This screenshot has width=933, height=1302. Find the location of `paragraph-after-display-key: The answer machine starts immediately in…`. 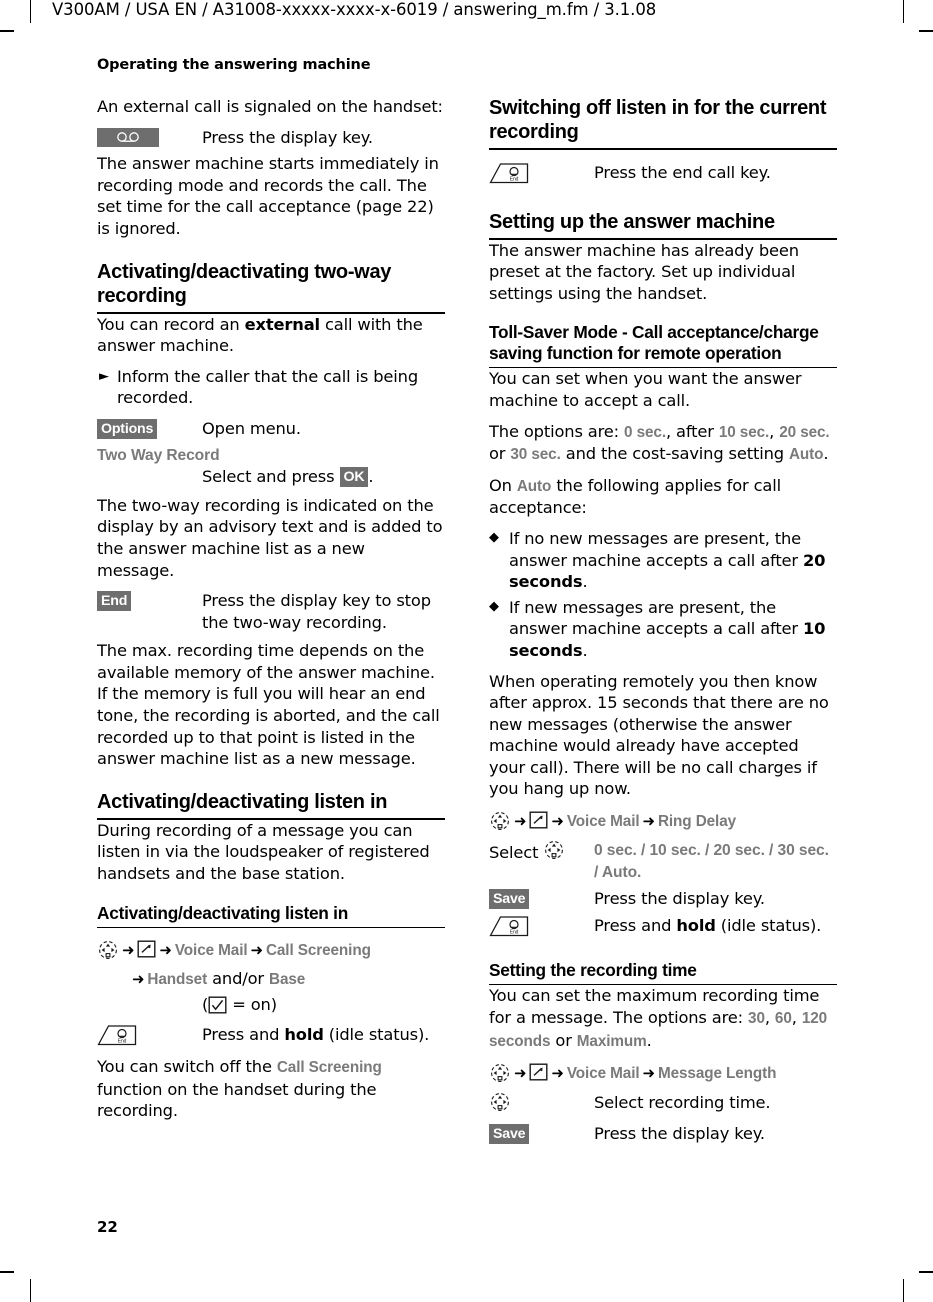

paragraph-after-display-key: The answer machine starts immediately in… is located at coordinates (268, 196).